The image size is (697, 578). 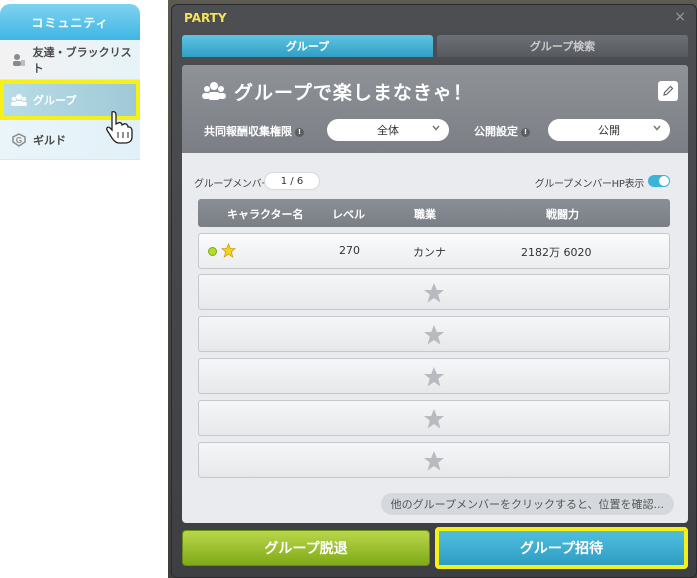 What do you see at coordinates (292, 181) in the screenshot?
I see `member-count: 1 / 6` at bounding box center [292, 181].